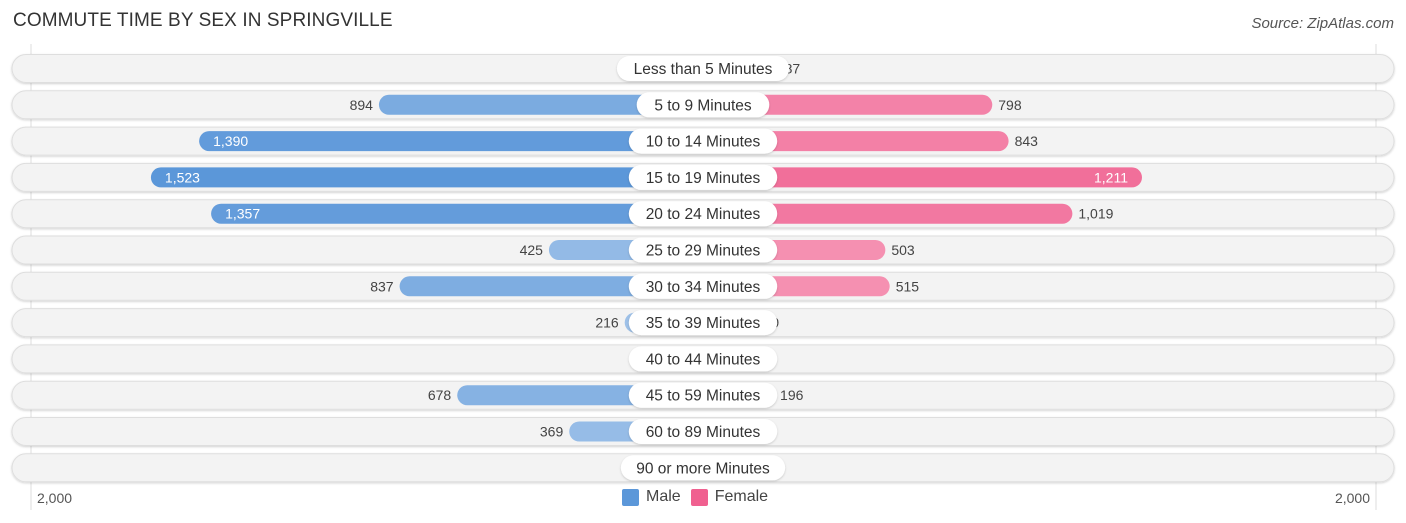 This screenshot has height=523, width=1406. I want to click on legend-swatch-female, so click(699, 497).